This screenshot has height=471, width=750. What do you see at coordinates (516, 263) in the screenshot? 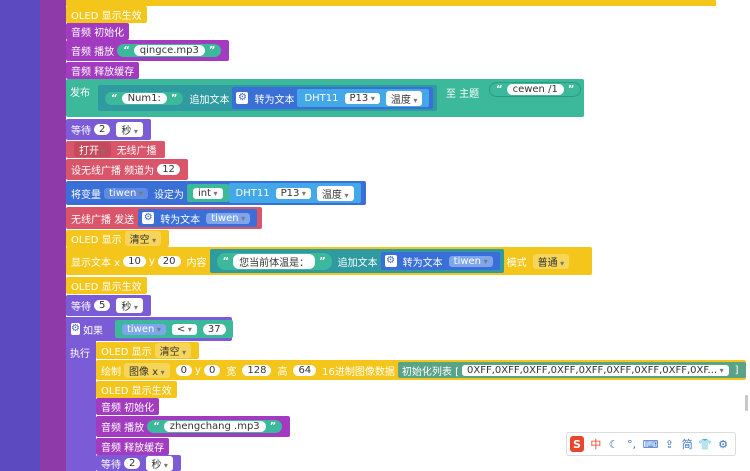
I see `show-mode-label: 模式` at bounding box center [516, 263].